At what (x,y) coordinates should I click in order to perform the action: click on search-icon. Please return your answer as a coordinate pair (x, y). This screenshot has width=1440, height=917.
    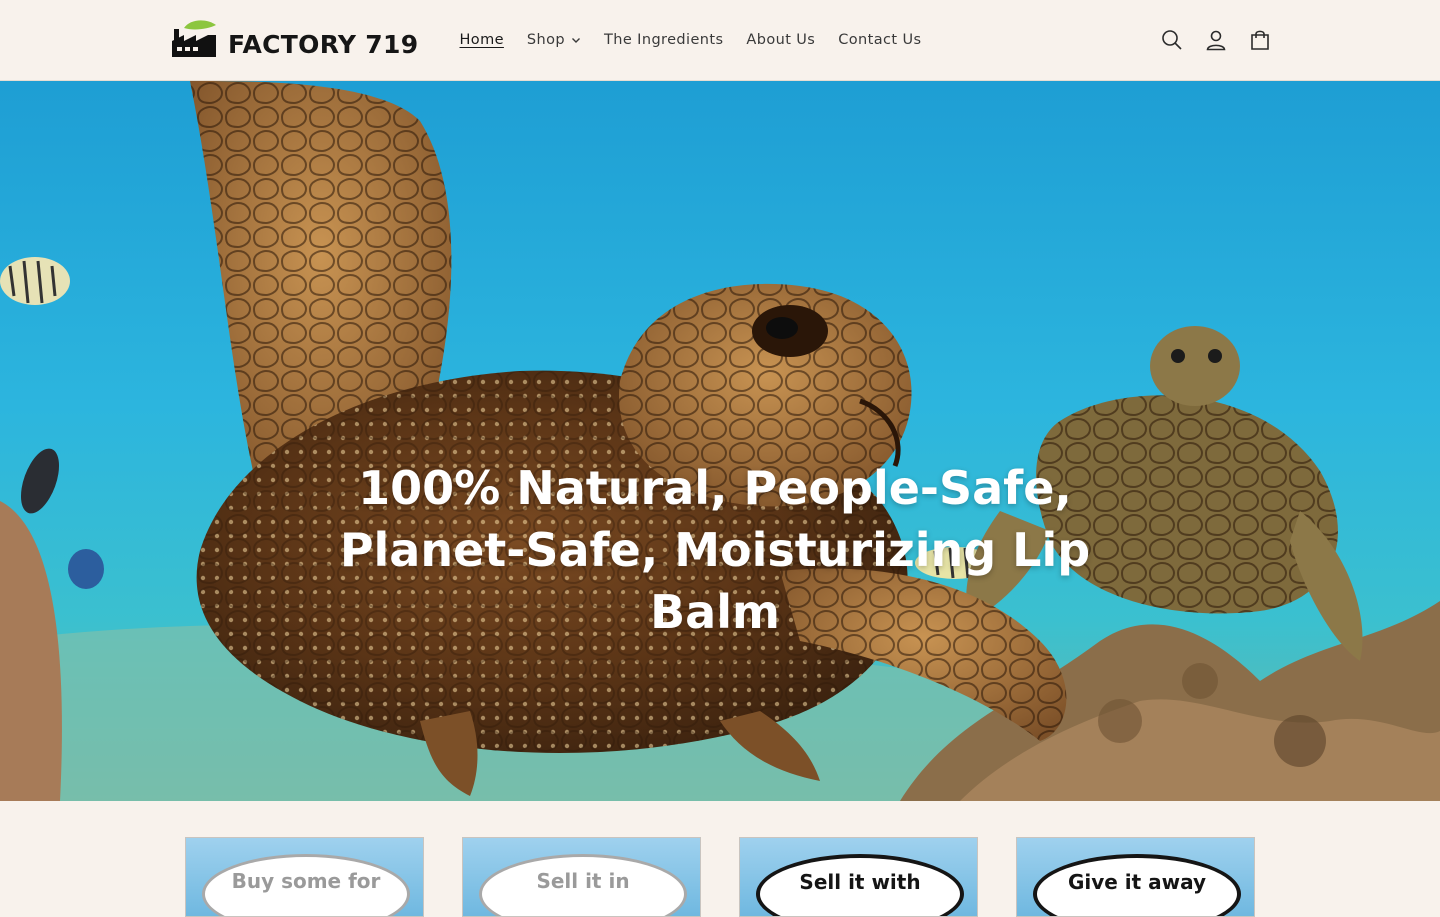
    Looking at the image, I should click on (1172, 40).